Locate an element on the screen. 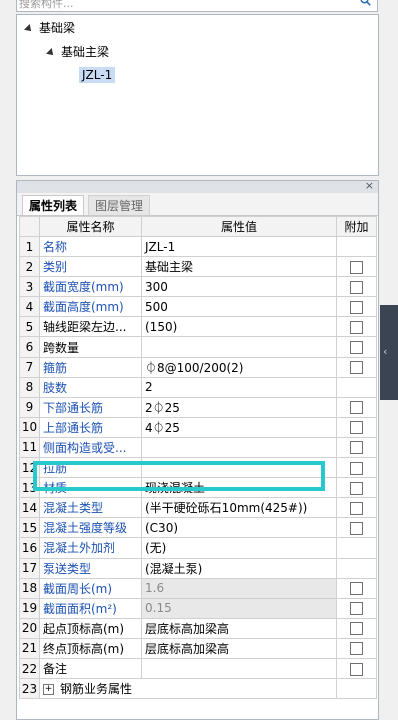 The height and width of the screenshot is (720, 398). table-row: 17 泵送类型 (混凝土泵) is located at coordinates (198, 568).